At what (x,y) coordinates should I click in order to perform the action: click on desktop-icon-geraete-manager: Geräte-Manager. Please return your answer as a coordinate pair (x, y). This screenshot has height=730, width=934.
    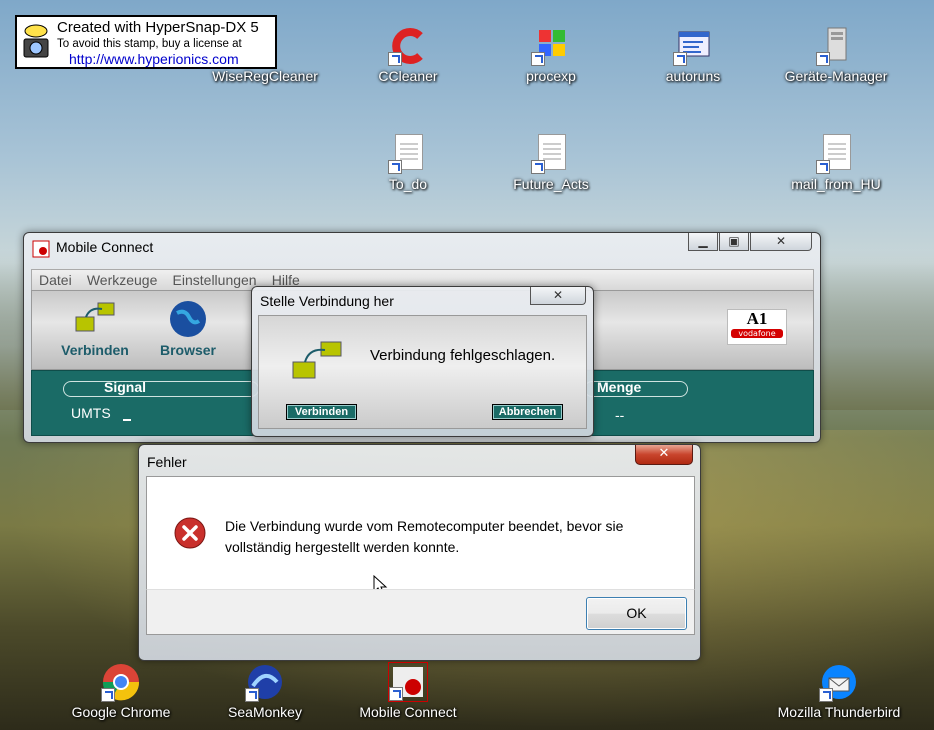
    Looking at the image, I should click on (836, 55).